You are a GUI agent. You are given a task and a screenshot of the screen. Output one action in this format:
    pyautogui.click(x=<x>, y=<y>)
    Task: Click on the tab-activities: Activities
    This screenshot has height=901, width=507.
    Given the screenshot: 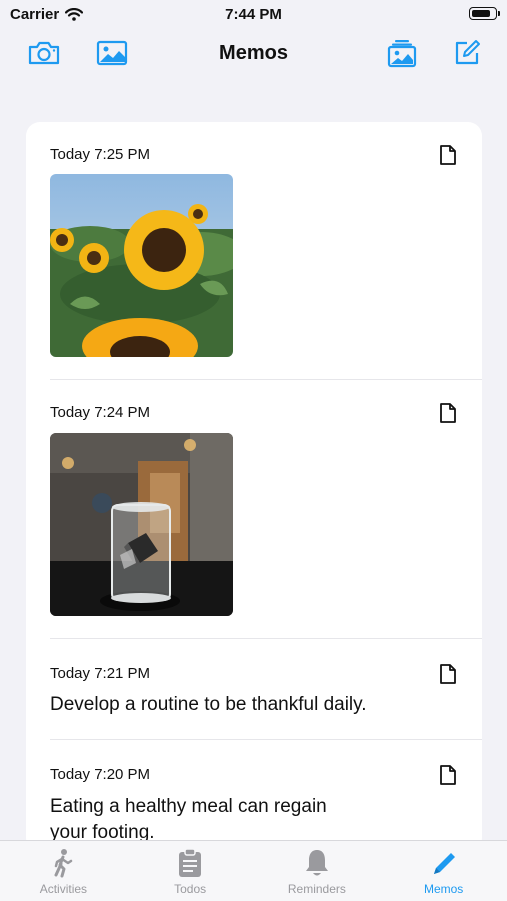 What is the action you would take?
    pyautogui.click(x=63, y=871)
    